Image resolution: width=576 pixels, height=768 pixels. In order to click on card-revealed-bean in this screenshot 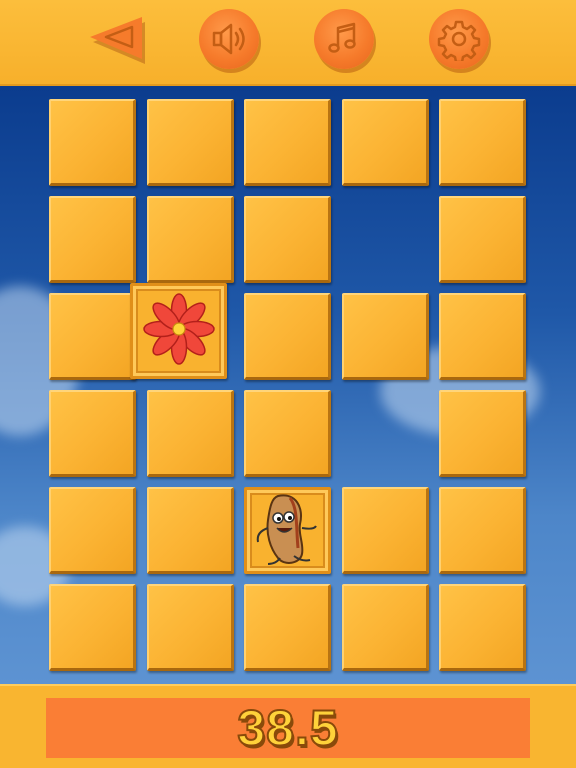, I will do `click(287, 530)`.